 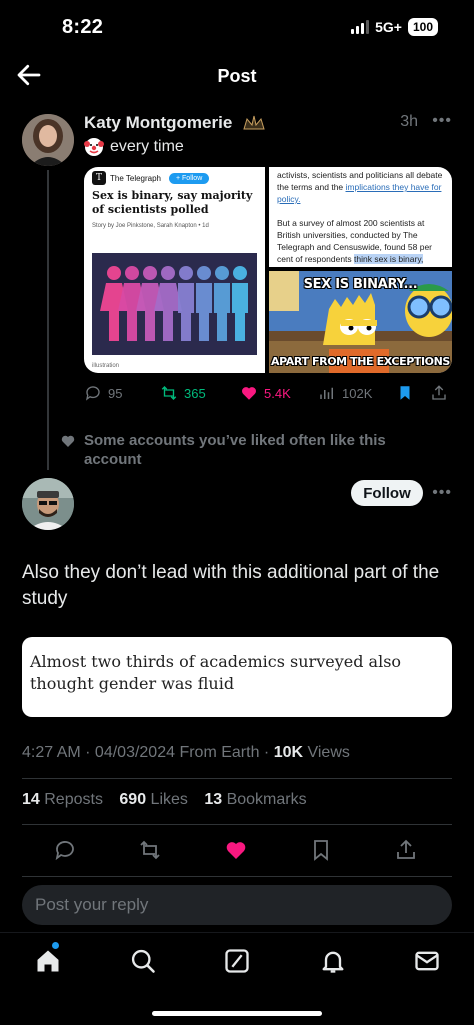 What do you see at coordinates (387, 493) in the screenshot?
I see `follow-button: Follow` at bounding box center [387, 493].